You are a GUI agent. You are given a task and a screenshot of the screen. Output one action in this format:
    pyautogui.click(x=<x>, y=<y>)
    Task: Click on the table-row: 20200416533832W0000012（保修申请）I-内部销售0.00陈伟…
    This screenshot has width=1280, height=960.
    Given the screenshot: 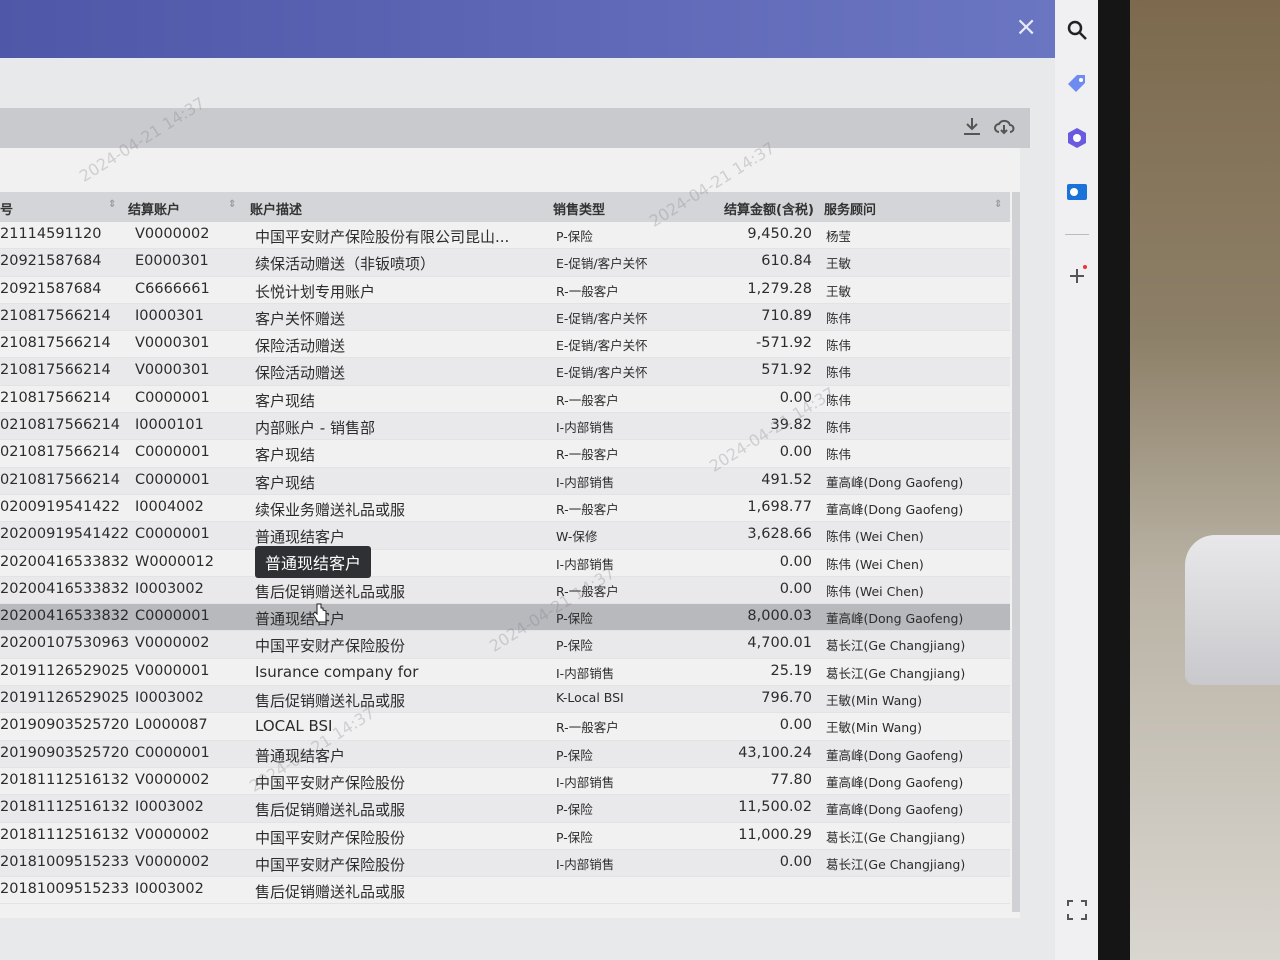 What is the action you would take?
    pyautogui.click(x=505, y=563)
    